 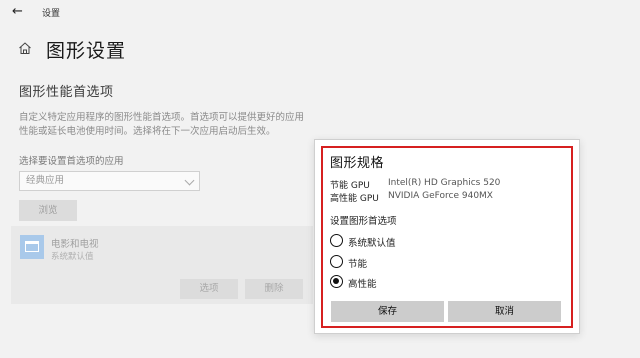 I want to click on radio-system-default, so click(x=336, y=240).